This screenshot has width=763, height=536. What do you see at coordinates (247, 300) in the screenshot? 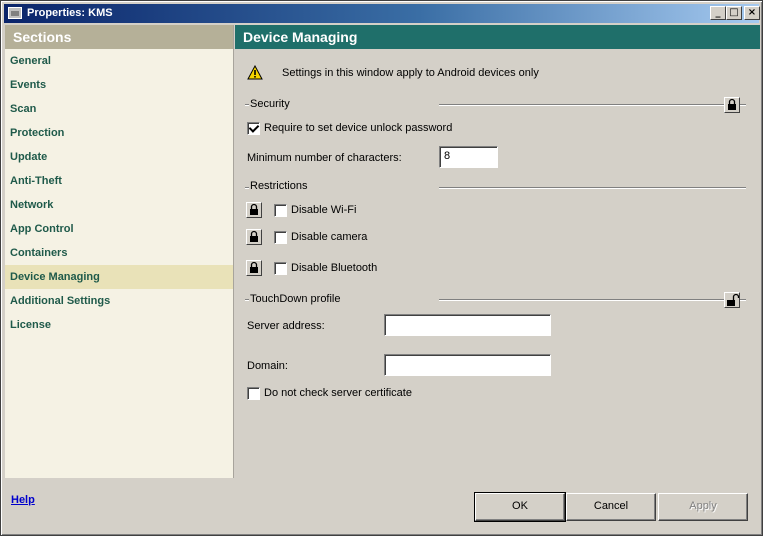
I see `touchdown-group-tick` at bounding box center [247, 300].